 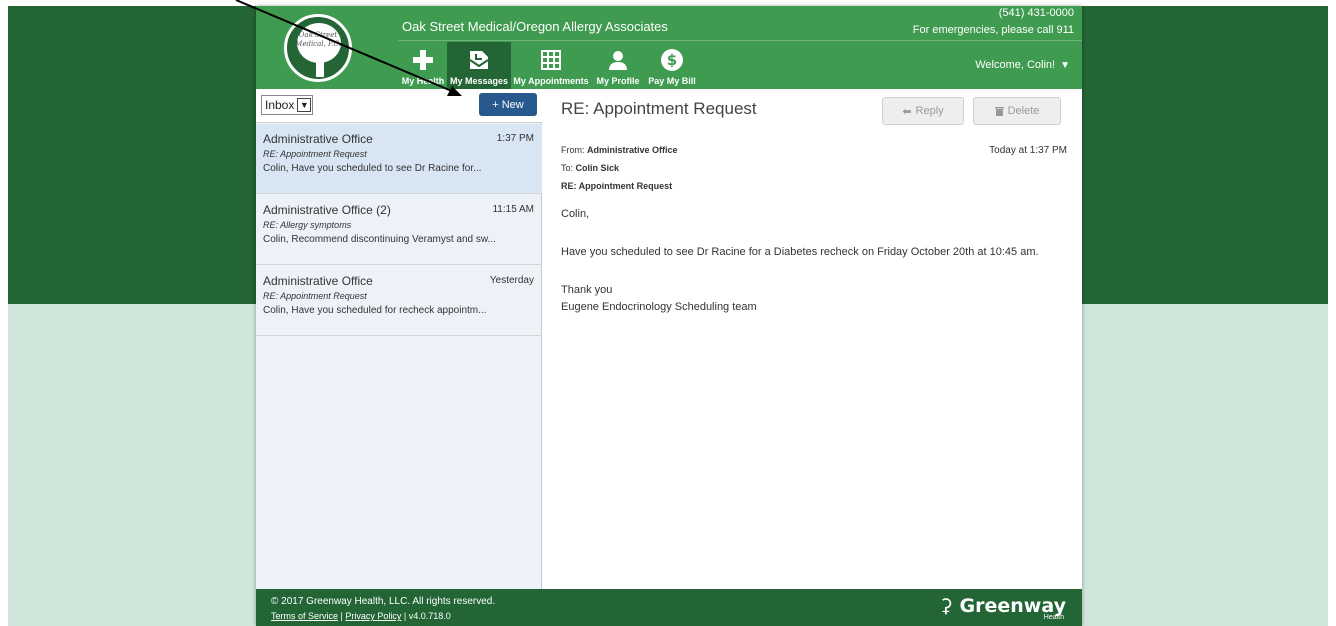 I want to click on caret-down-icon: ▼, so click(x=1065, y=65).